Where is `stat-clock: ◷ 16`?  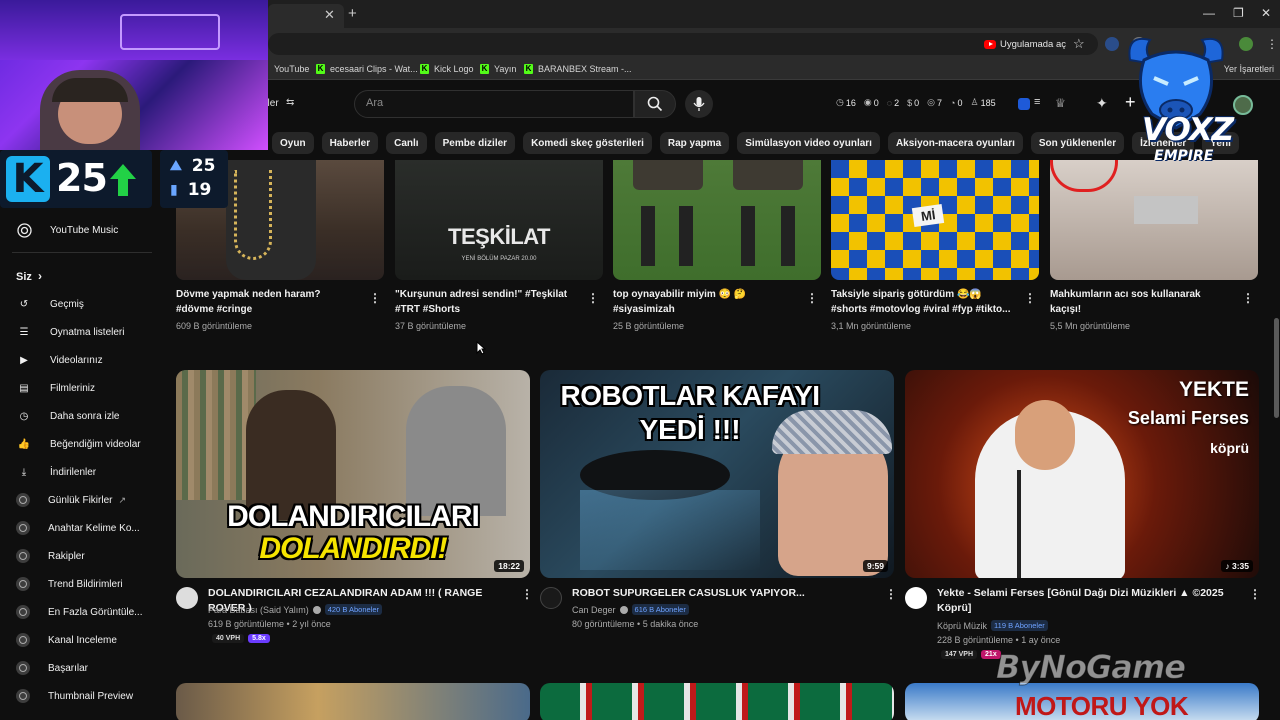
stat-clock: ◷ 16 is located at coordinates (846, 102).